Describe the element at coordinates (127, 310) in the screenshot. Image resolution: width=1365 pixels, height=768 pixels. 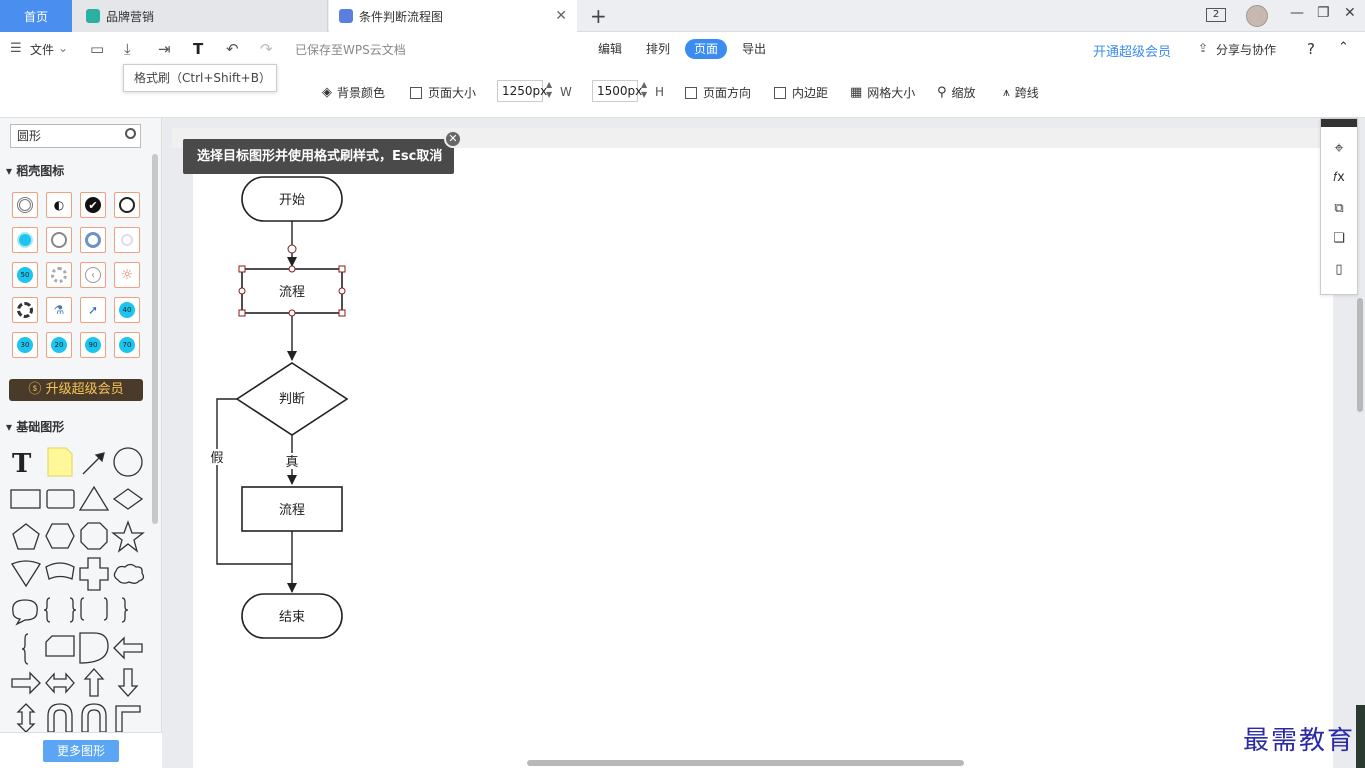
I see `badge-40-icon: 40` at that location.